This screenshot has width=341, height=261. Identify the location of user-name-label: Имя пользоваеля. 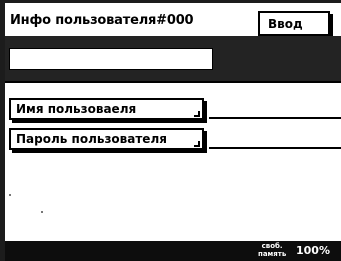
(76, 109).